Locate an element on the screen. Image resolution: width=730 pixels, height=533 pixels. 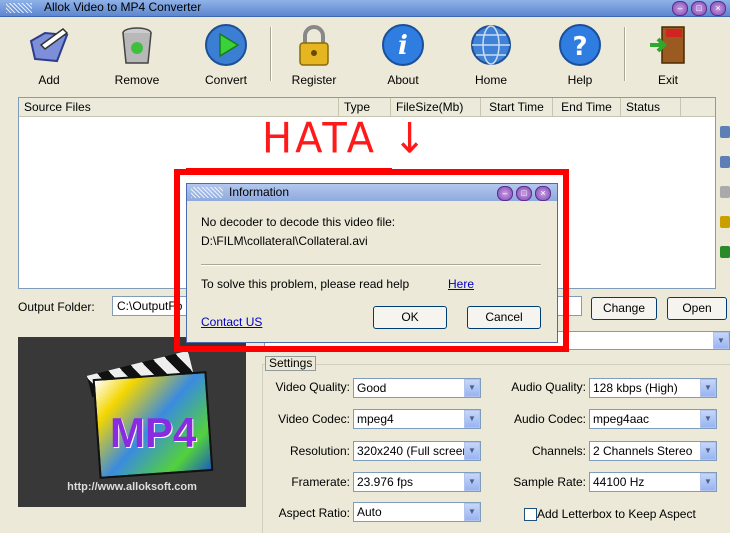
mp4-logo-text: MP4 is located at coordinates (153, 432).